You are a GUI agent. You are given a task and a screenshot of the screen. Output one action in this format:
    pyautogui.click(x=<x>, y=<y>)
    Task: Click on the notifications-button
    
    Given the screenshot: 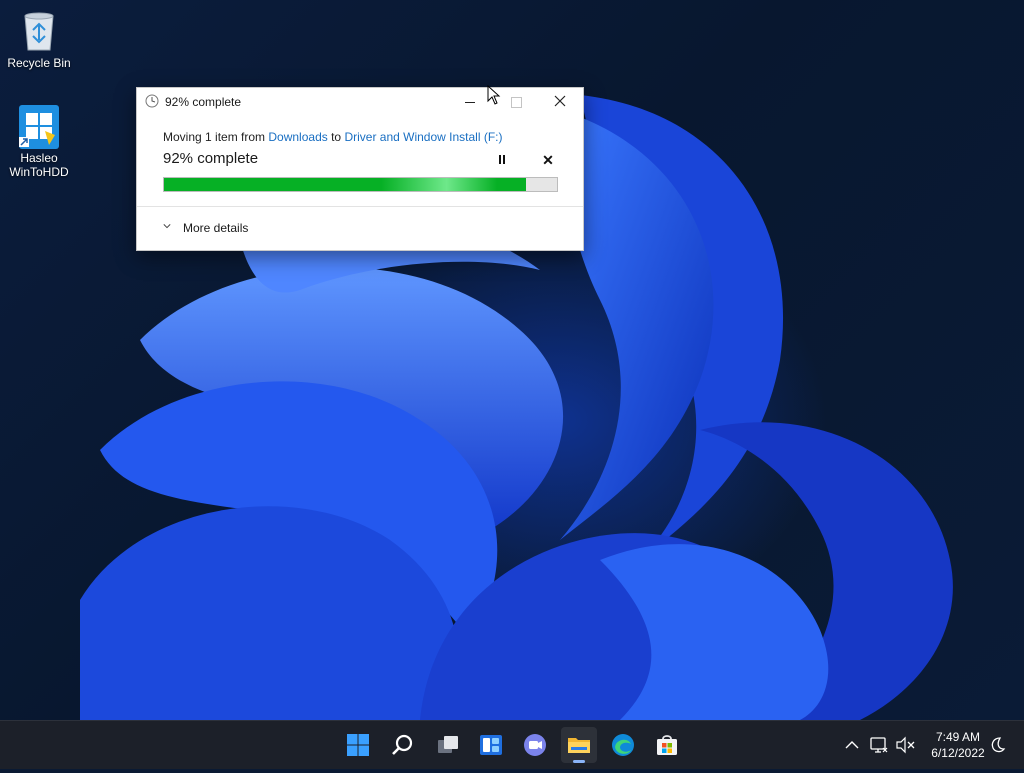 What is the action you would take?
    pyautogui.click(x=997, y=745)
    